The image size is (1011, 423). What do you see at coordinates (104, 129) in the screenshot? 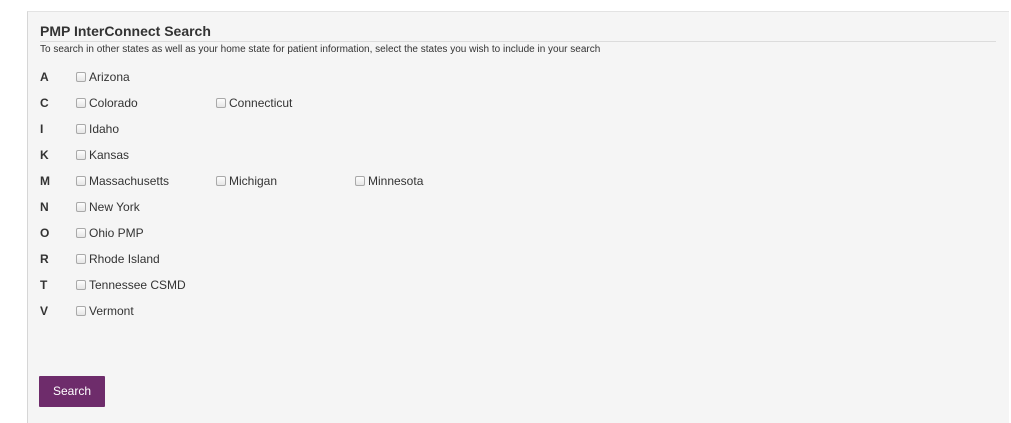
I see `state-label: Idaho` at bounding box center [104, 129].